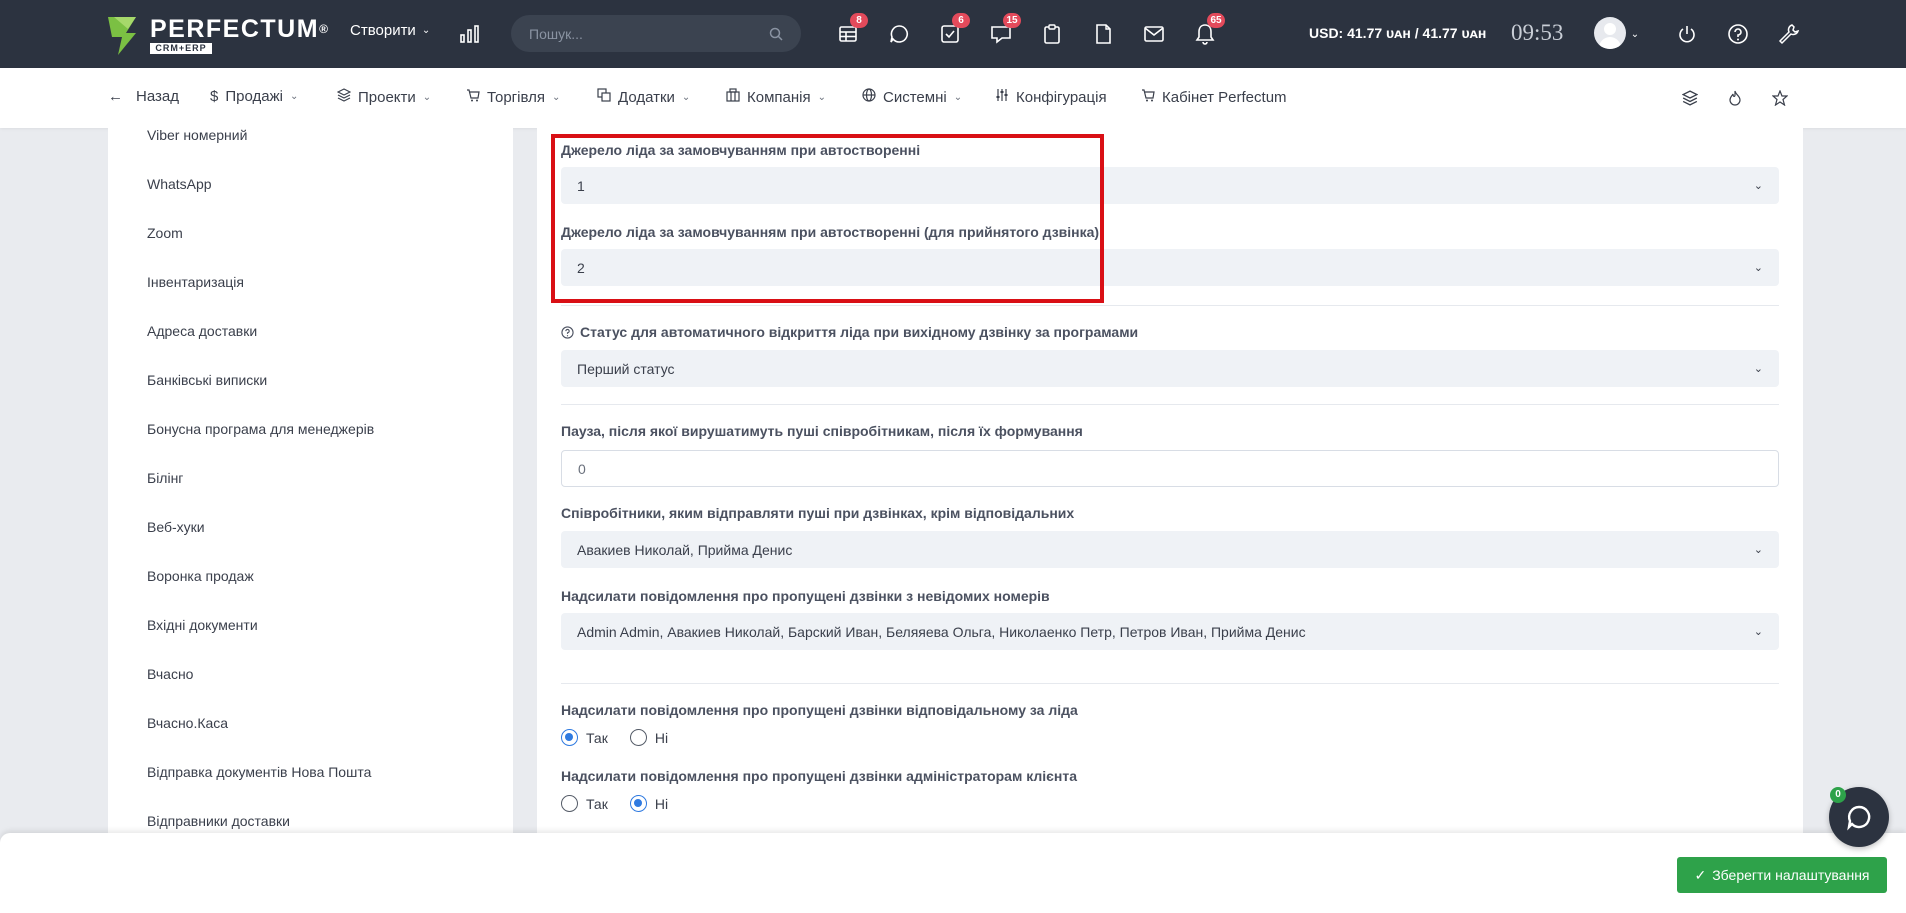 This screenshot has height=913, width=1906. I want to click on reports-chart-icon, so click(470, 34).